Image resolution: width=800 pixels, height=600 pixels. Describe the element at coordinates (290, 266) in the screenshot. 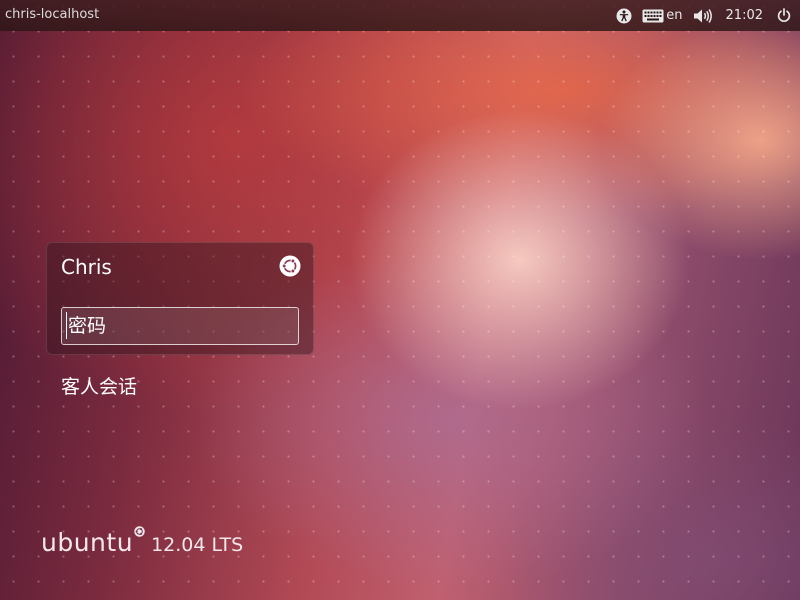

I see `ubuntu-session-icon` at that location.